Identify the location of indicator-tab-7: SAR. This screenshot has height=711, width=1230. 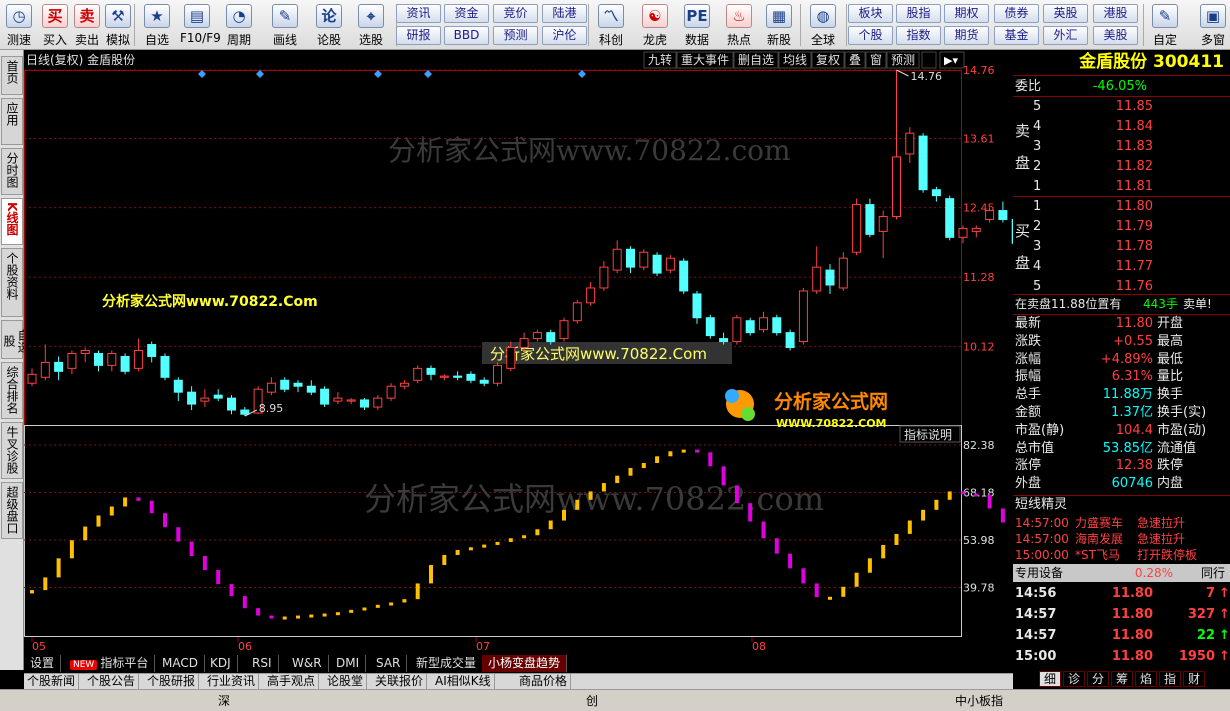
(389, 663).